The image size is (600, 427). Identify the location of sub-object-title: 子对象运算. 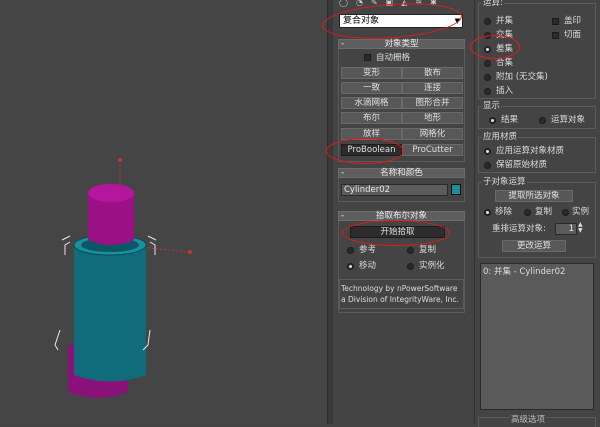
(504, 182).